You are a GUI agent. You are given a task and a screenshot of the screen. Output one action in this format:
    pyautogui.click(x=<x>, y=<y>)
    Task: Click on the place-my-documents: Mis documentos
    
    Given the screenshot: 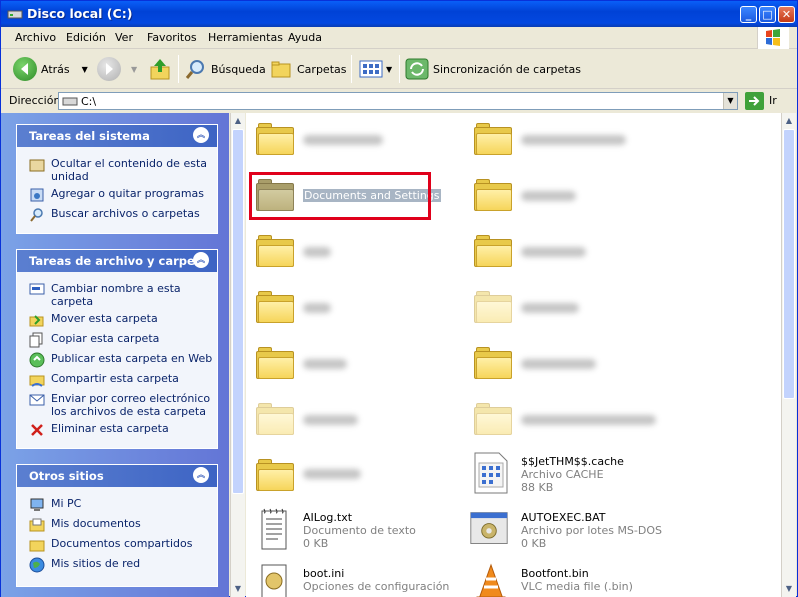 What is the action you would take?
    pyautogui.click(x=121, y=525)
    